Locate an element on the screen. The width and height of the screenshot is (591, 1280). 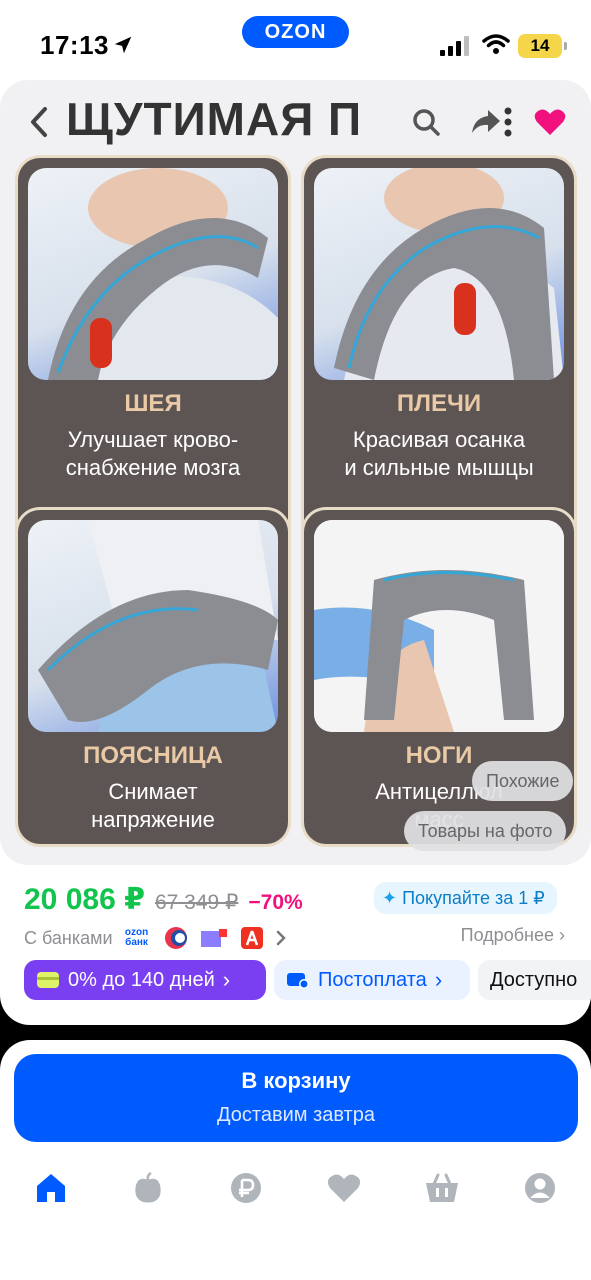
feature-tile-lower-back: ПОЯСНИЦА Снимает напряжение is located at coordinates (153, 677).